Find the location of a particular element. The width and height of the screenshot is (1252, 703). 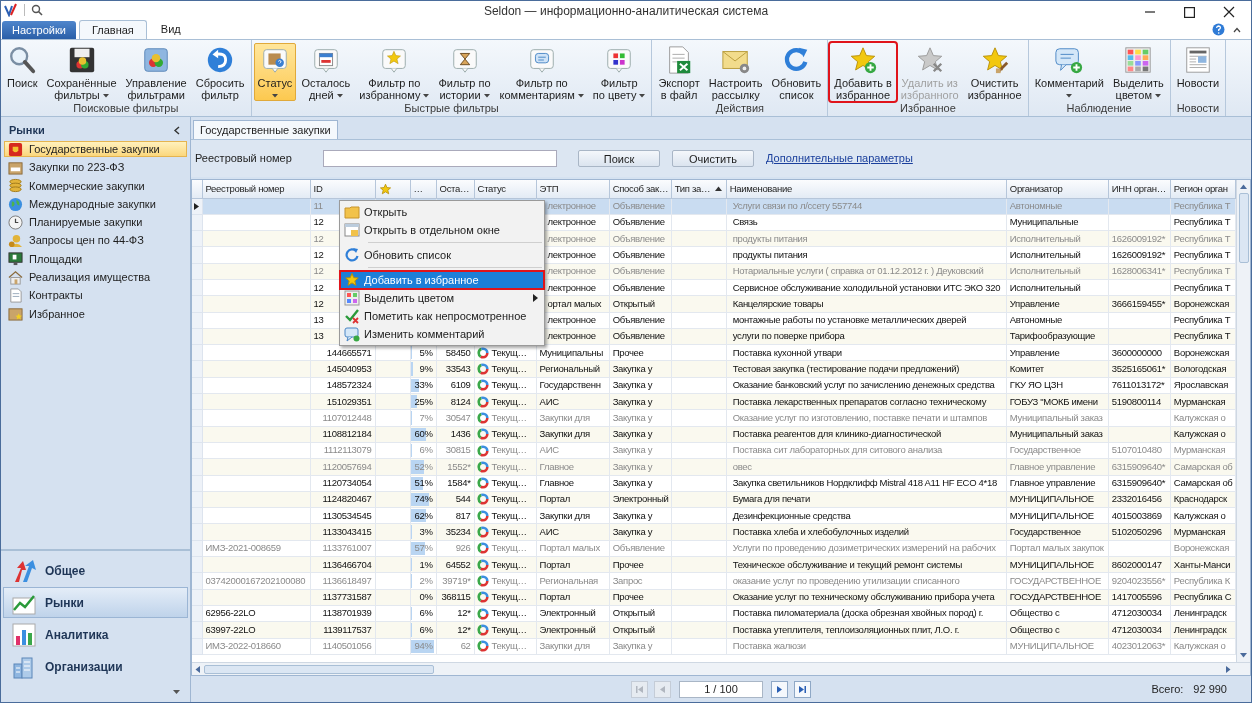

column-header: Организатор is located at coordinates (1036, 188).